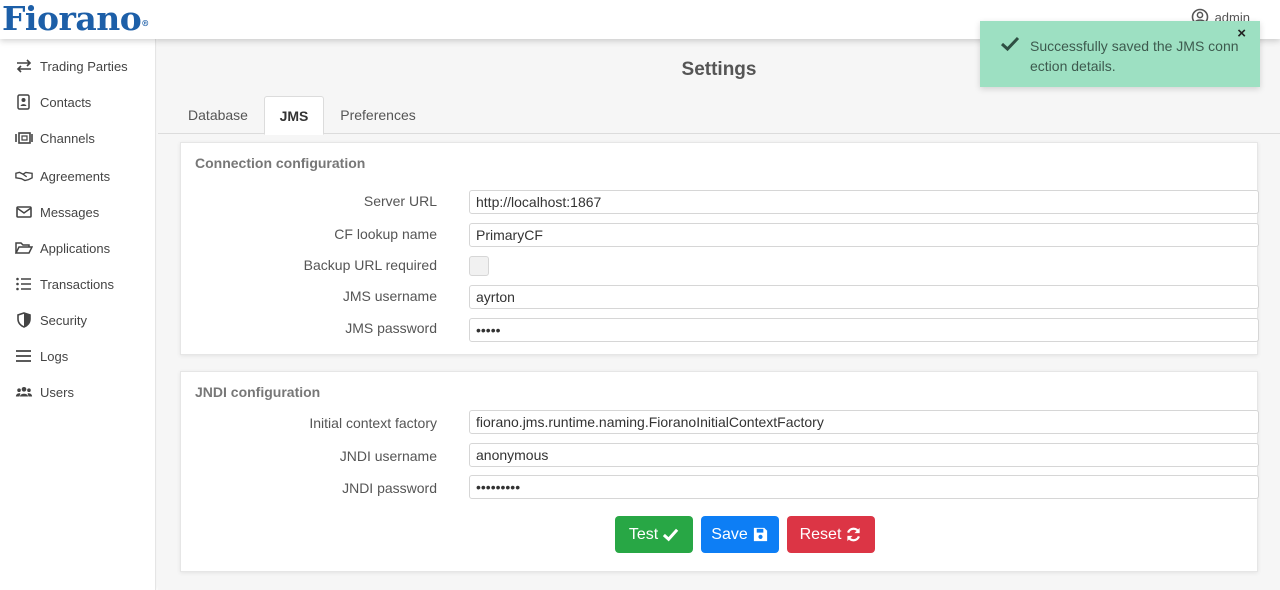  I want to click on cf-lookup-name-label: CF lookup name, so click(385, 234).